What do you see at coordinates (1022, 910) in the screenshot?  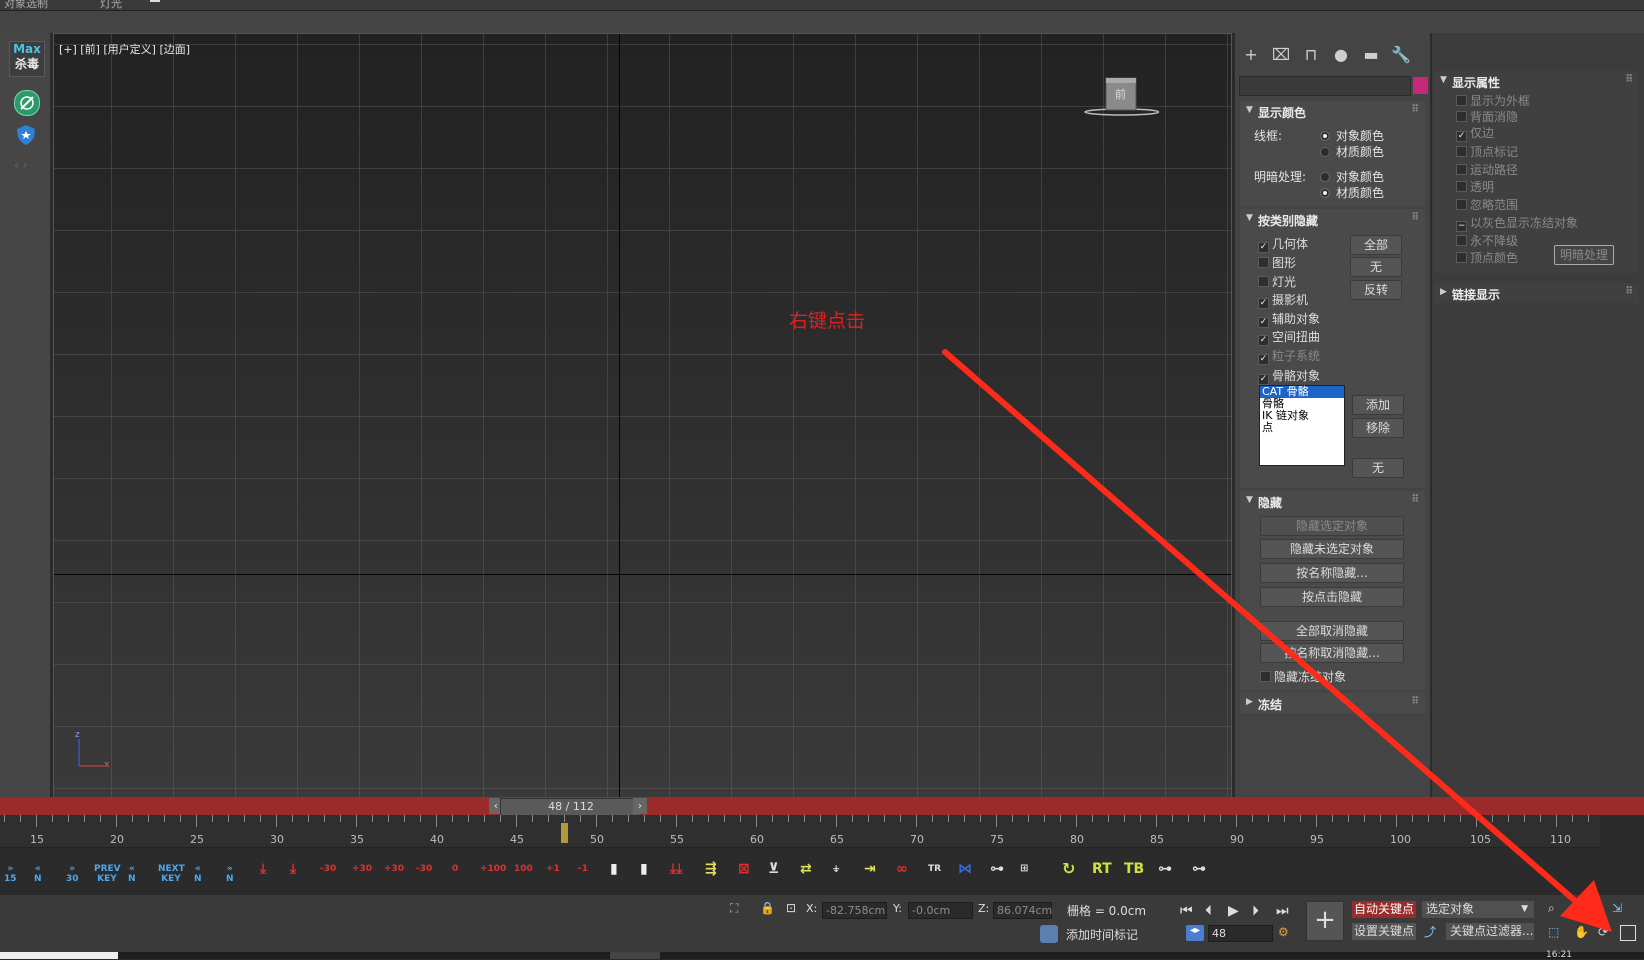 I see `z-coordinate-field: 86.074cm` at bounding box center [1022, 910].